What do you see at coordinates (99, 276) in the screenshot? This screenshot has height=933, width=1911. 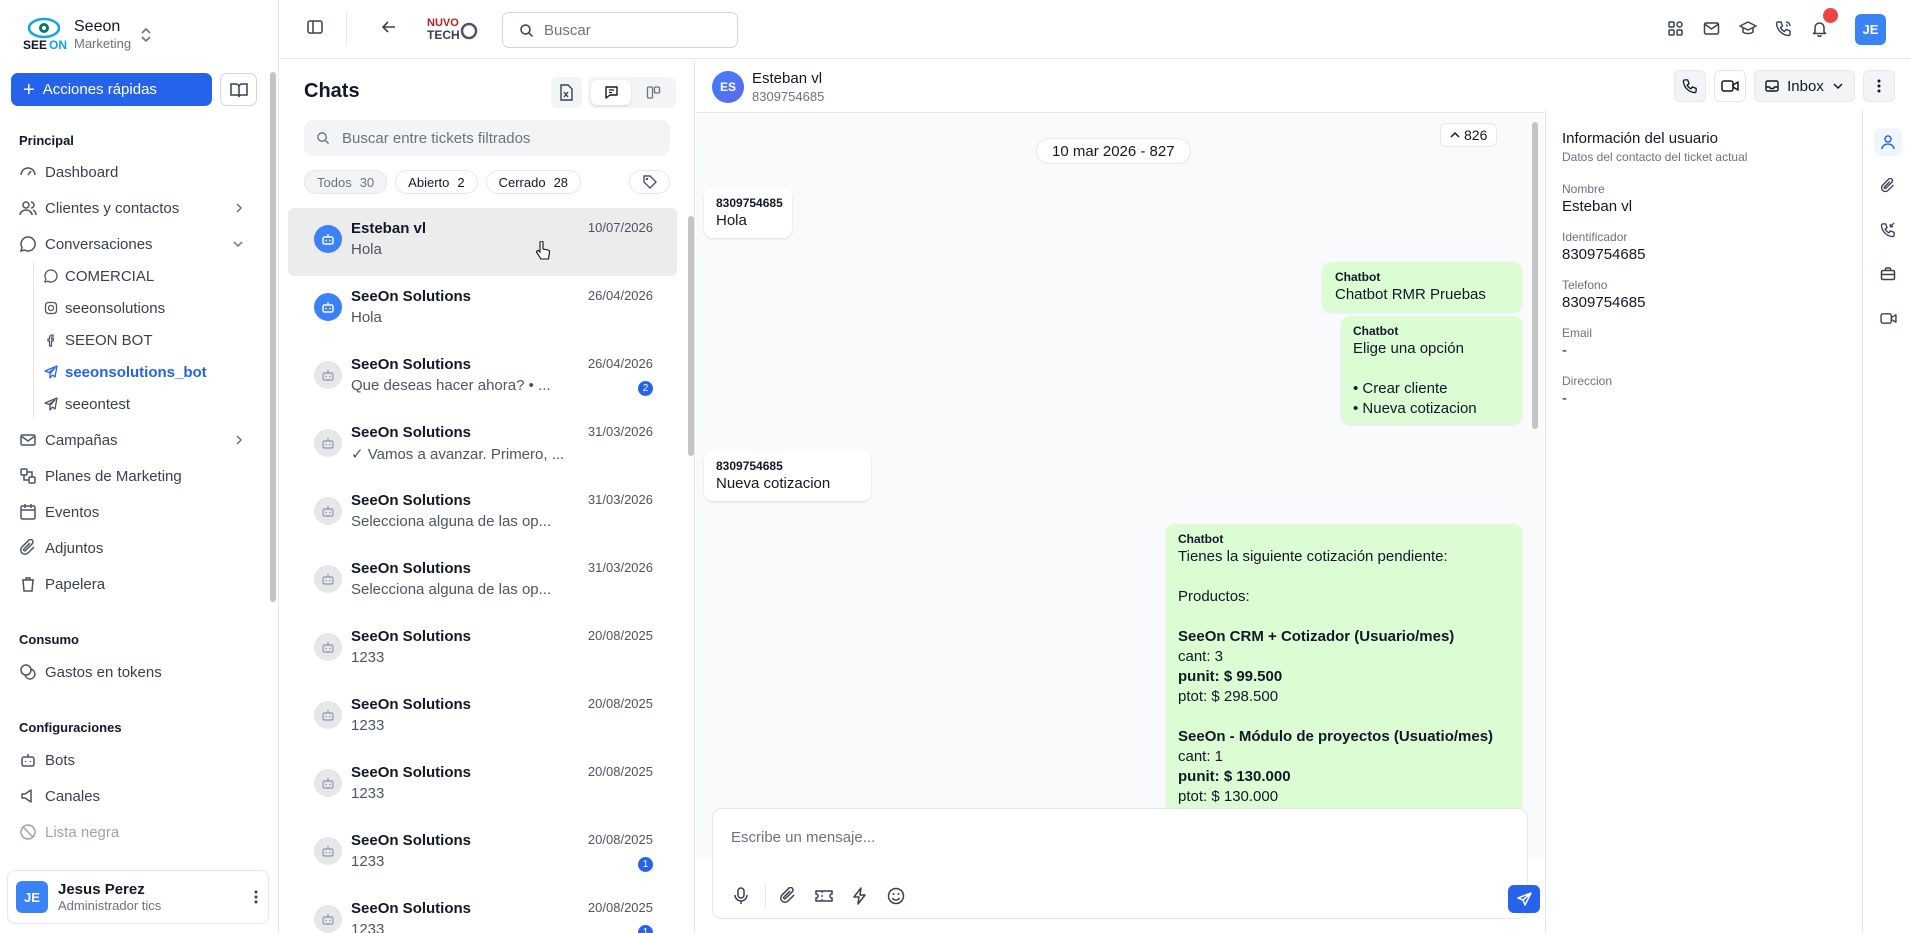 I see `sidebar-subitem-comercial: COMERCIAL` at bounding box center [99, 276].